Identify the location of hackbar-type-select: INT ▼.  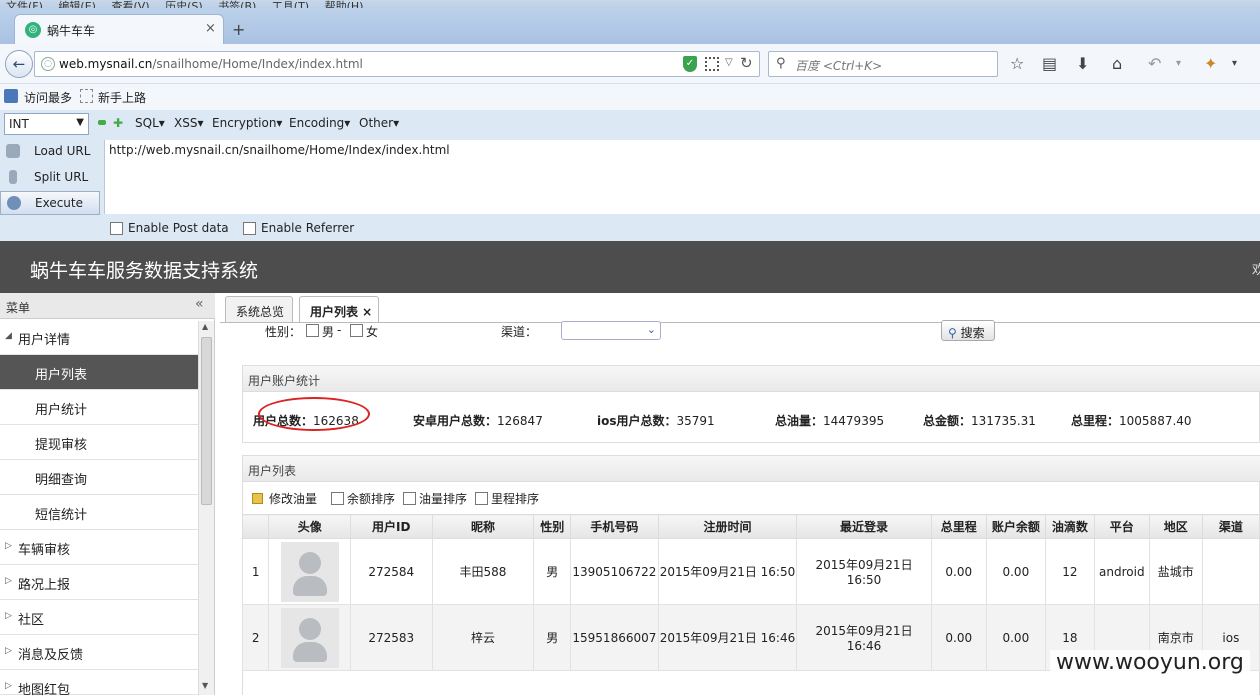
(46, 124).